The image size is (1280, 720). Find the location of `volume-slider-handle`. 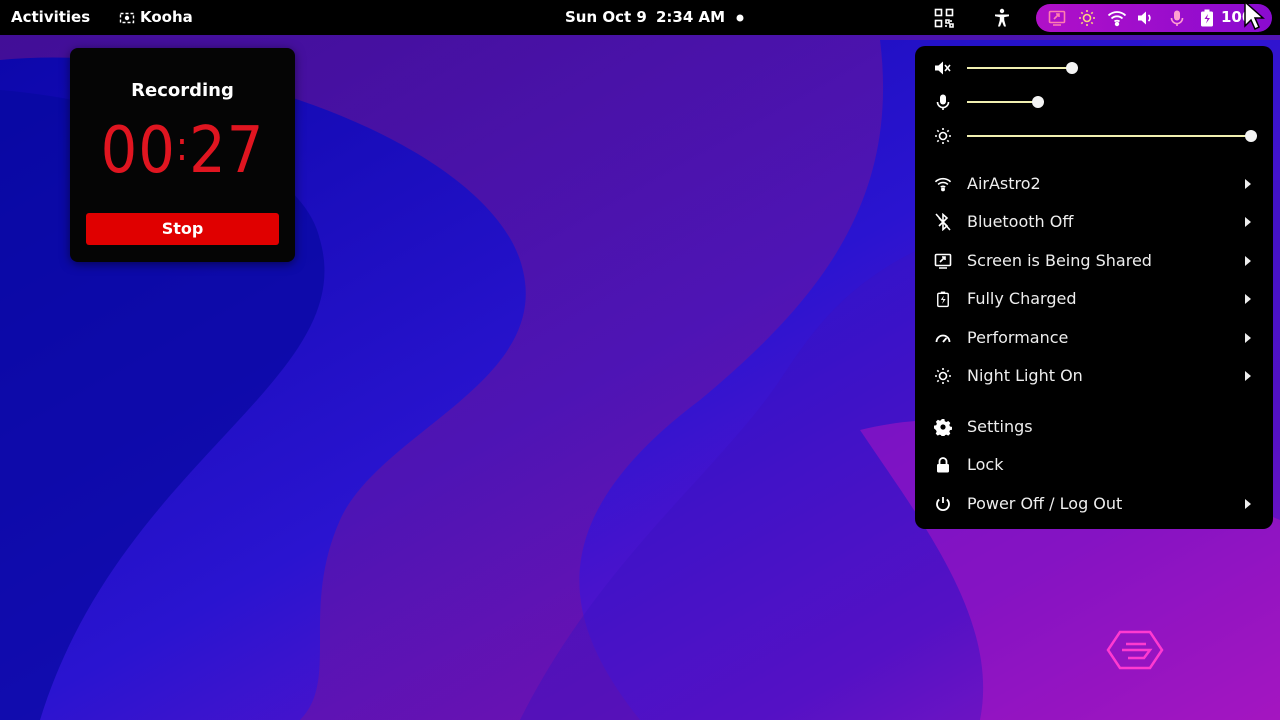

volume-slider-handle is located at coordinates (1072, 68).